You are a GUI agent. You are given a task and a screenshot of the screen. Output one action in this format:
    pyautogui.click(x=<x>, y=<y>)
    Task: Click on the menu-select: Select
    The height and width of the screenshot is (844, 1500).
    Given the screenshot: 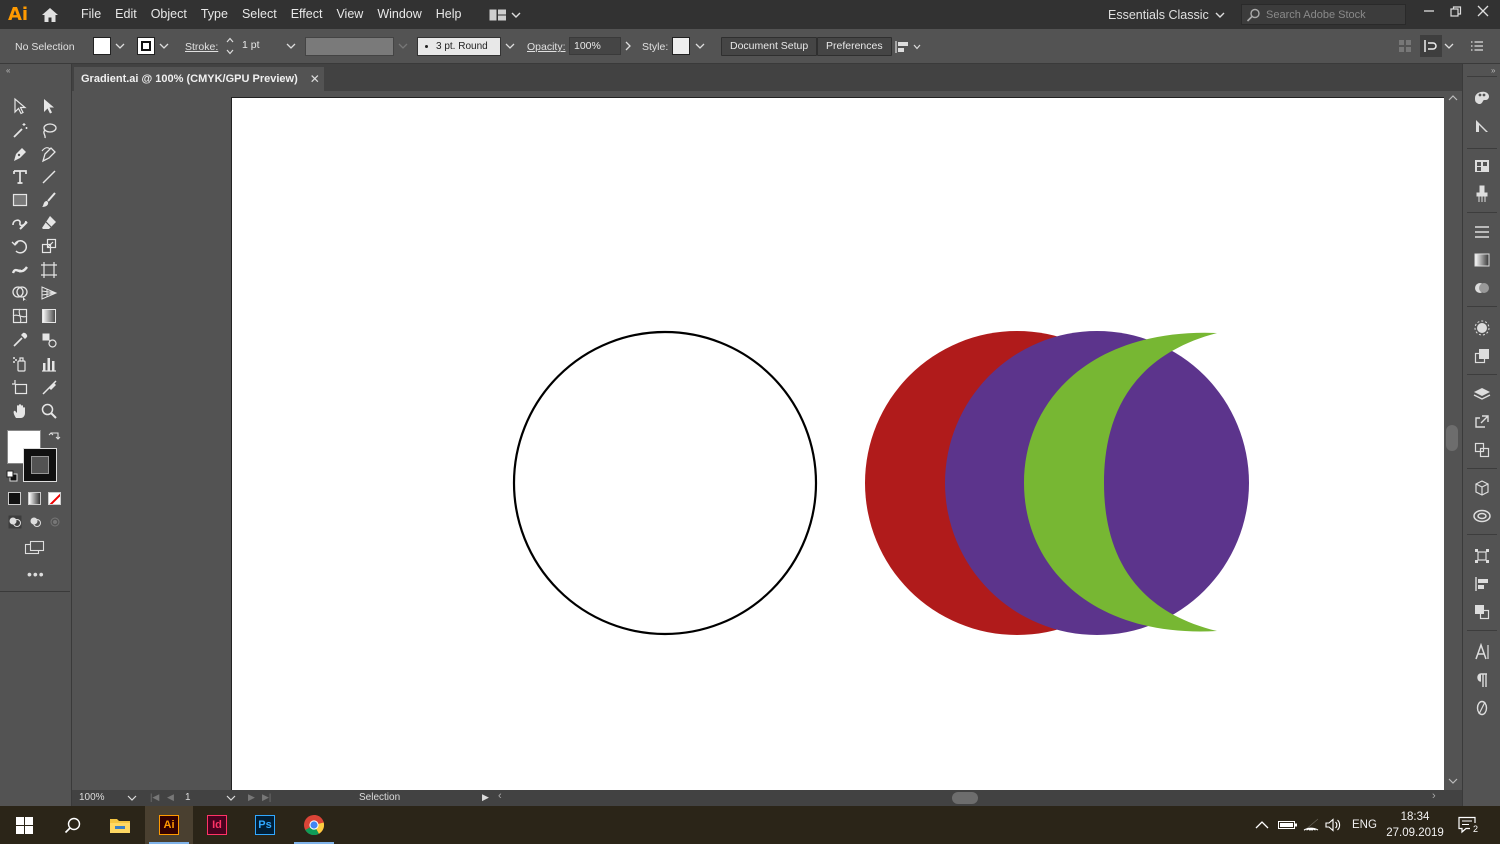 What is the action you would take?
    pyautogui.click(x=259, y=14)
    